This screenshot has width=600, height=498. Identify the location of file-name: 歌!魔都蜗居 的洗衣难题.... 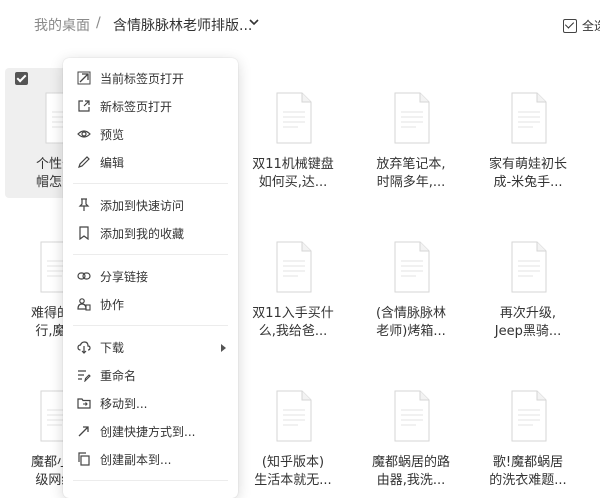
(528, 471).